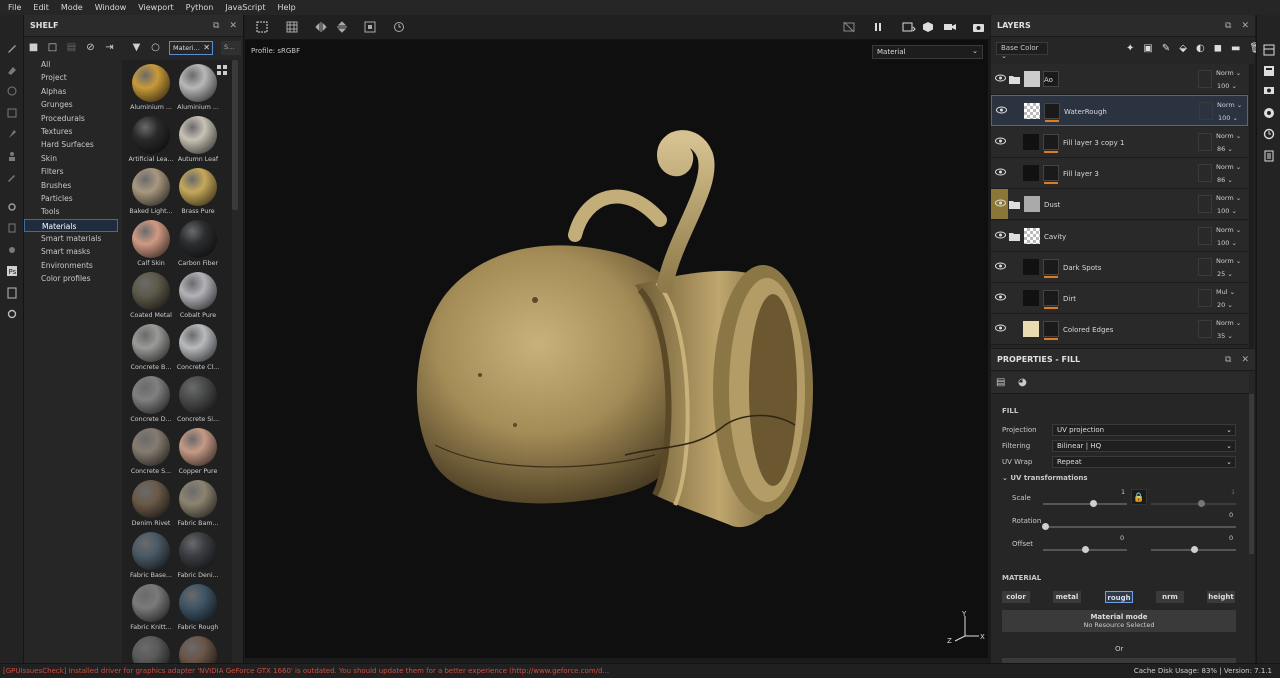 The width and height of the screenshot is (1280, 678). Describe the element at coordinates (1119, 142) in the screenshot. I see `layer-row: Fill layer 3 copy 1 Norm ⌄ 86 ⌄` at that location.